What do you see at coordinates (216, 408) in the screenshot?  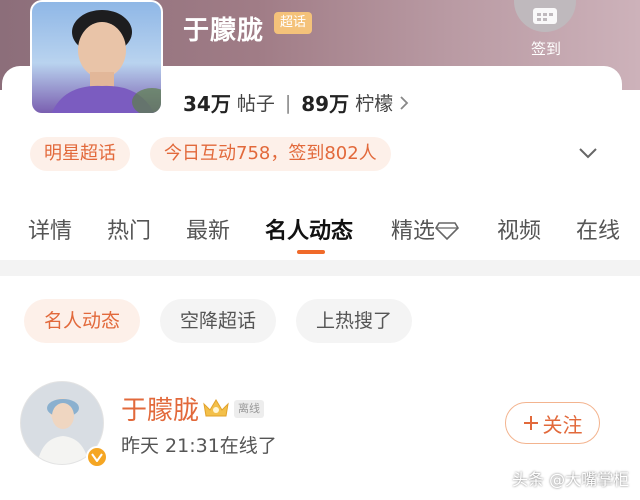 I see `crown-icon` at bounding box center [216, 408].